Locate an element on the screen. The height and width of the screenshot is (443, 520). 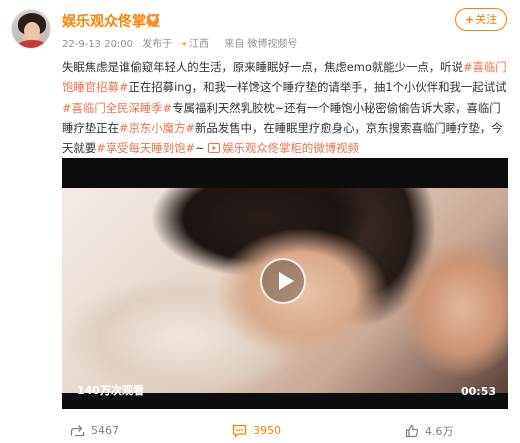
username: 娱乐观众佟掌柜 is located at coordinates (111, 21).